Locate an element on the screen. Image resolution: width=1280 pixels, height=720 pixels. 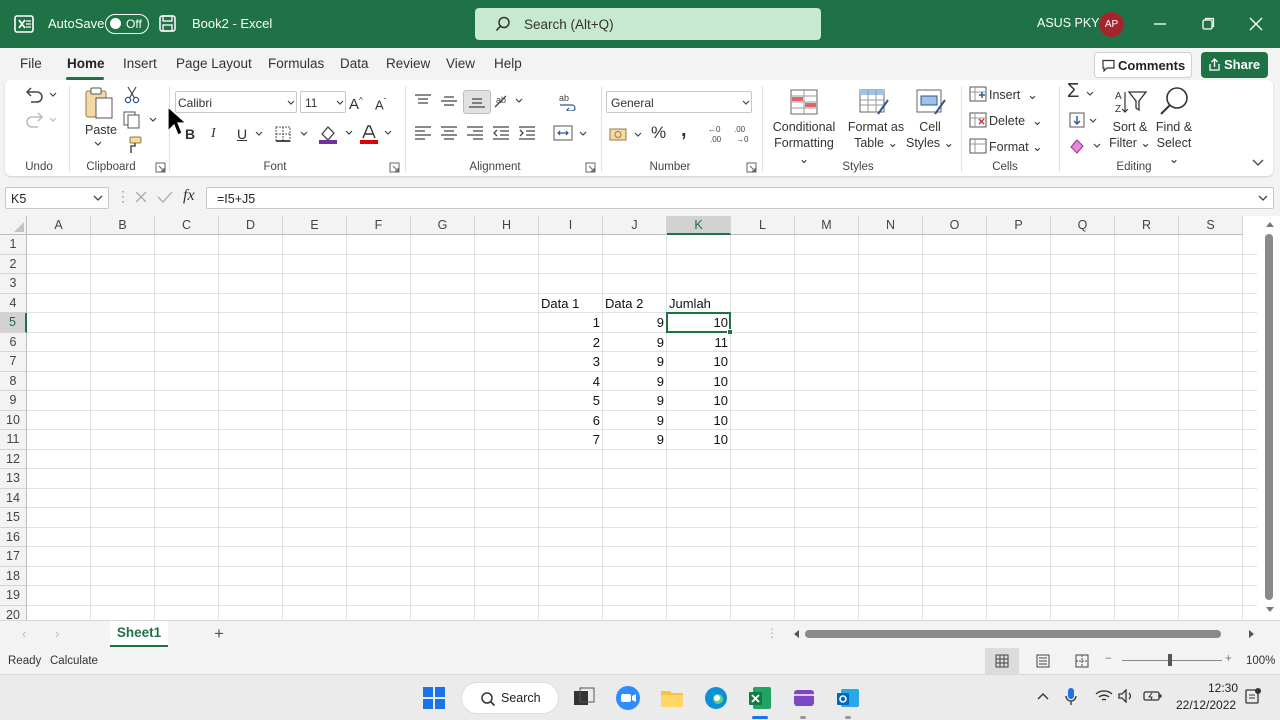
align-right-icon is located at coordinates (475, 133).